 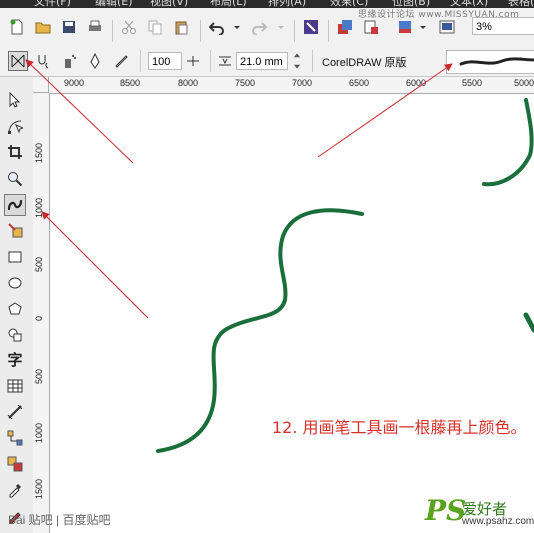 I want to click on ruler-tick: 0, so click(x=39, y=319).